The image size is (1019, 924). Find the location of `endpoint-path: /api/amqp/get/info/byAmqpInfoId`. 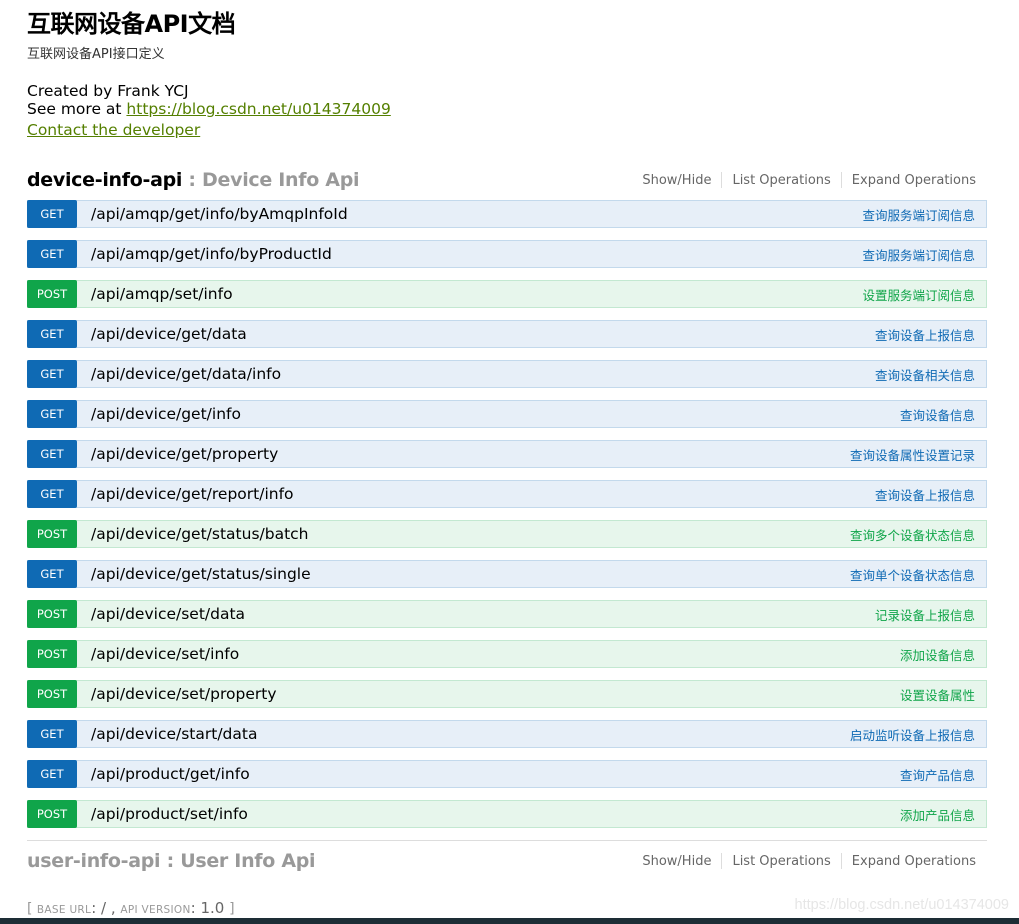

endpoint-path: /api/amqp/get/info/byAmqpInfoId is located at coordinates (219, 214).